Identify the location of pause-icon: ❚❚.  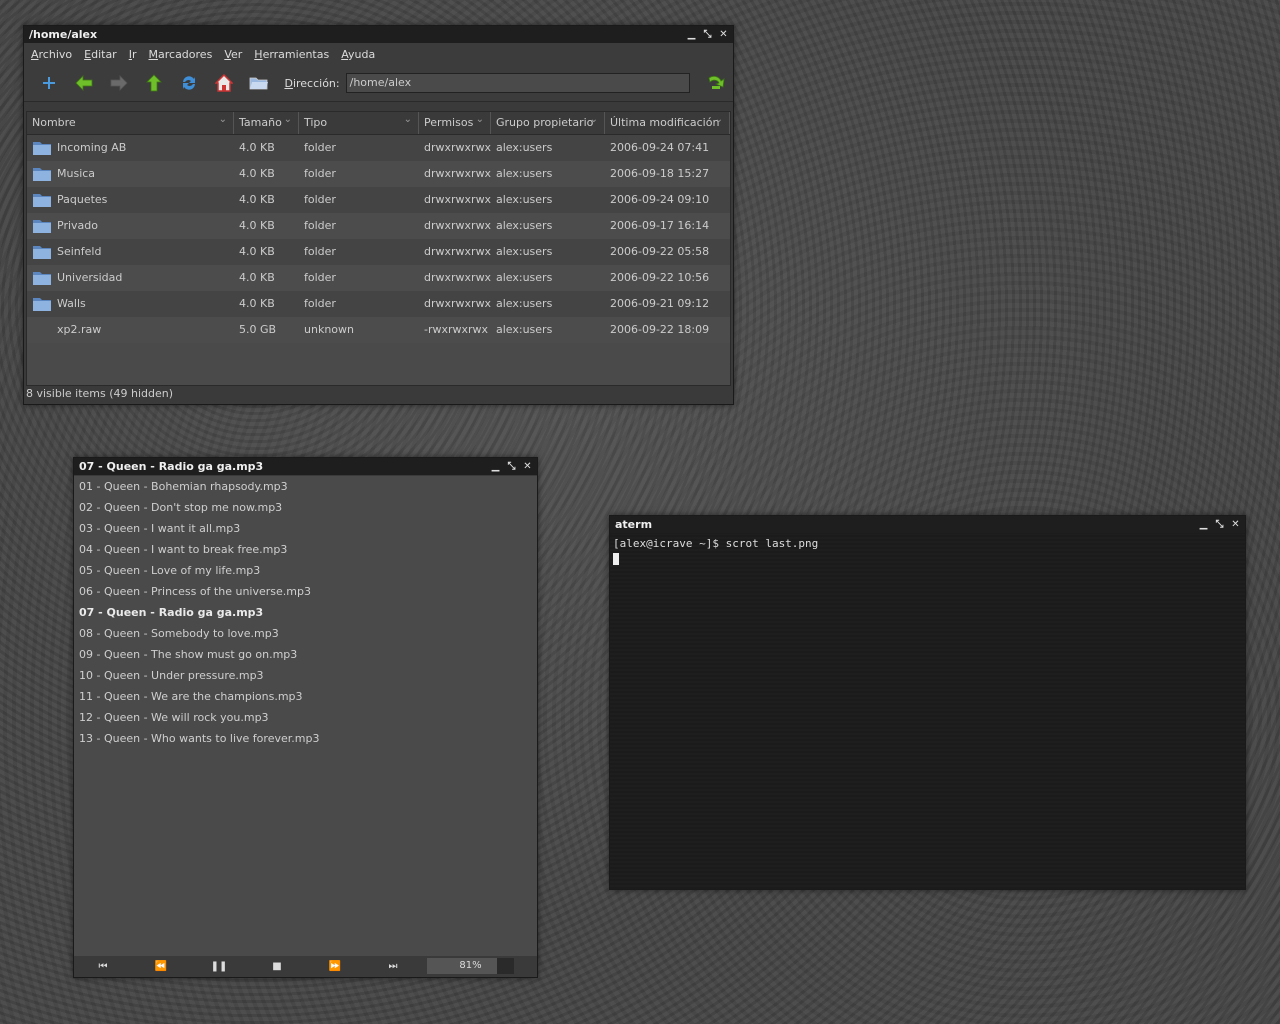
(219, 966).